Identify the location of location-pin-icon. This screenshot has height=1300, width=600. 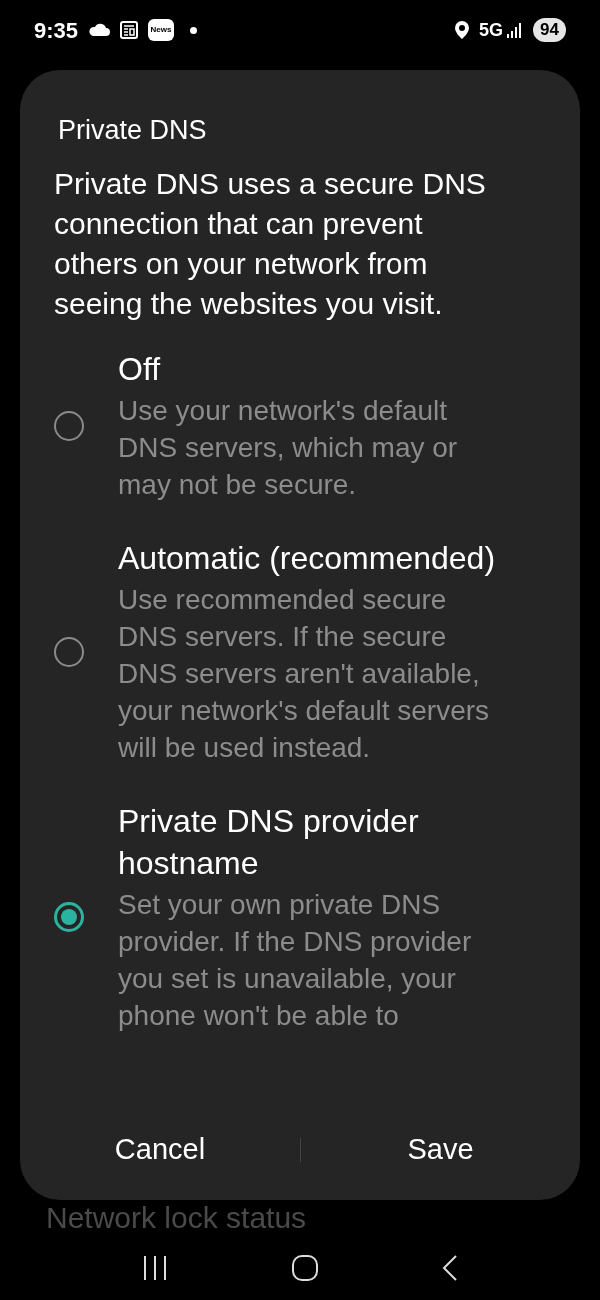
(462, 30).